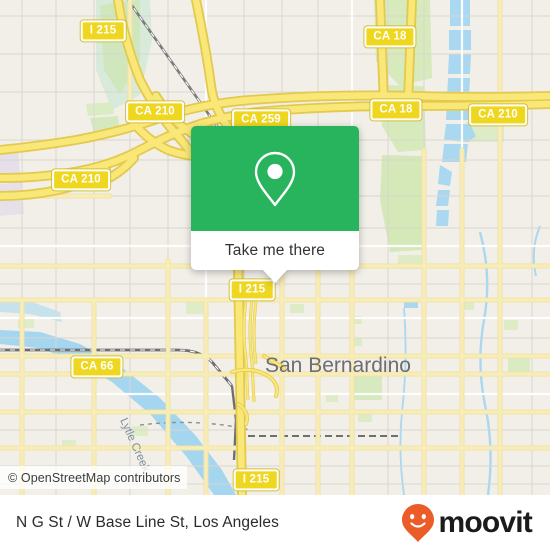  I want to click on popup-header, so click(275, 178).